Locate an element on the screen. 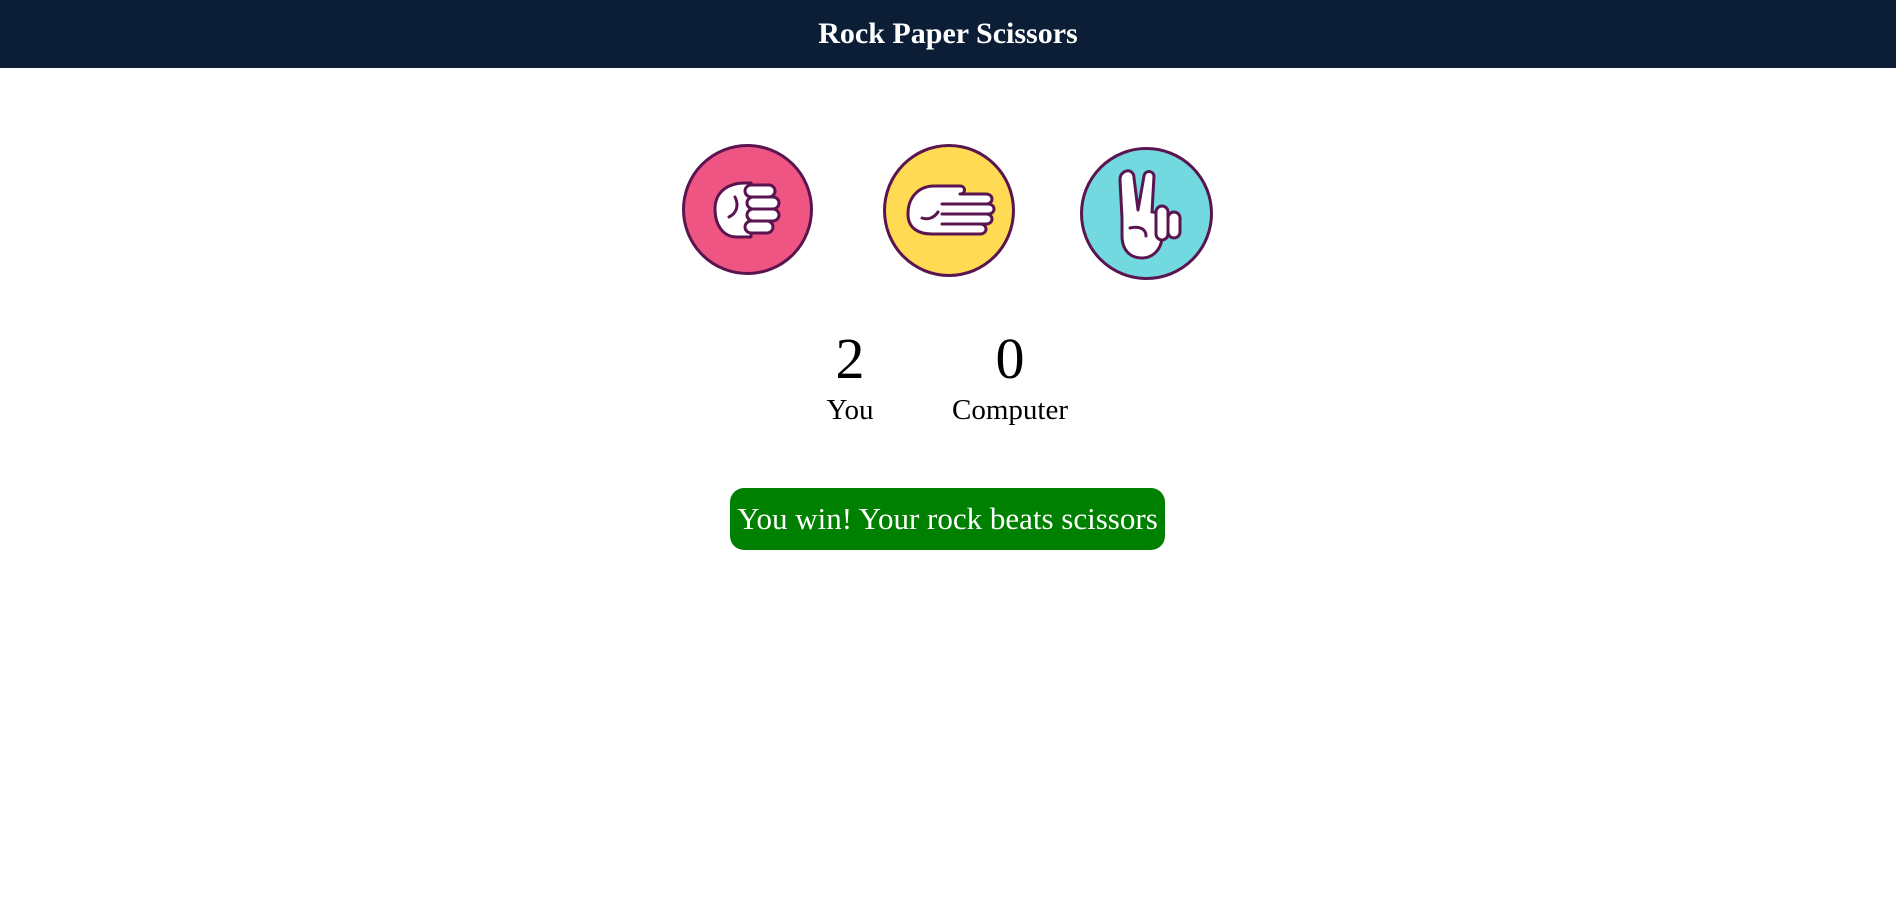 This screenshot has height=907, width=1896. score-computer: 0 Computer is located at coordinates (1010, 376).